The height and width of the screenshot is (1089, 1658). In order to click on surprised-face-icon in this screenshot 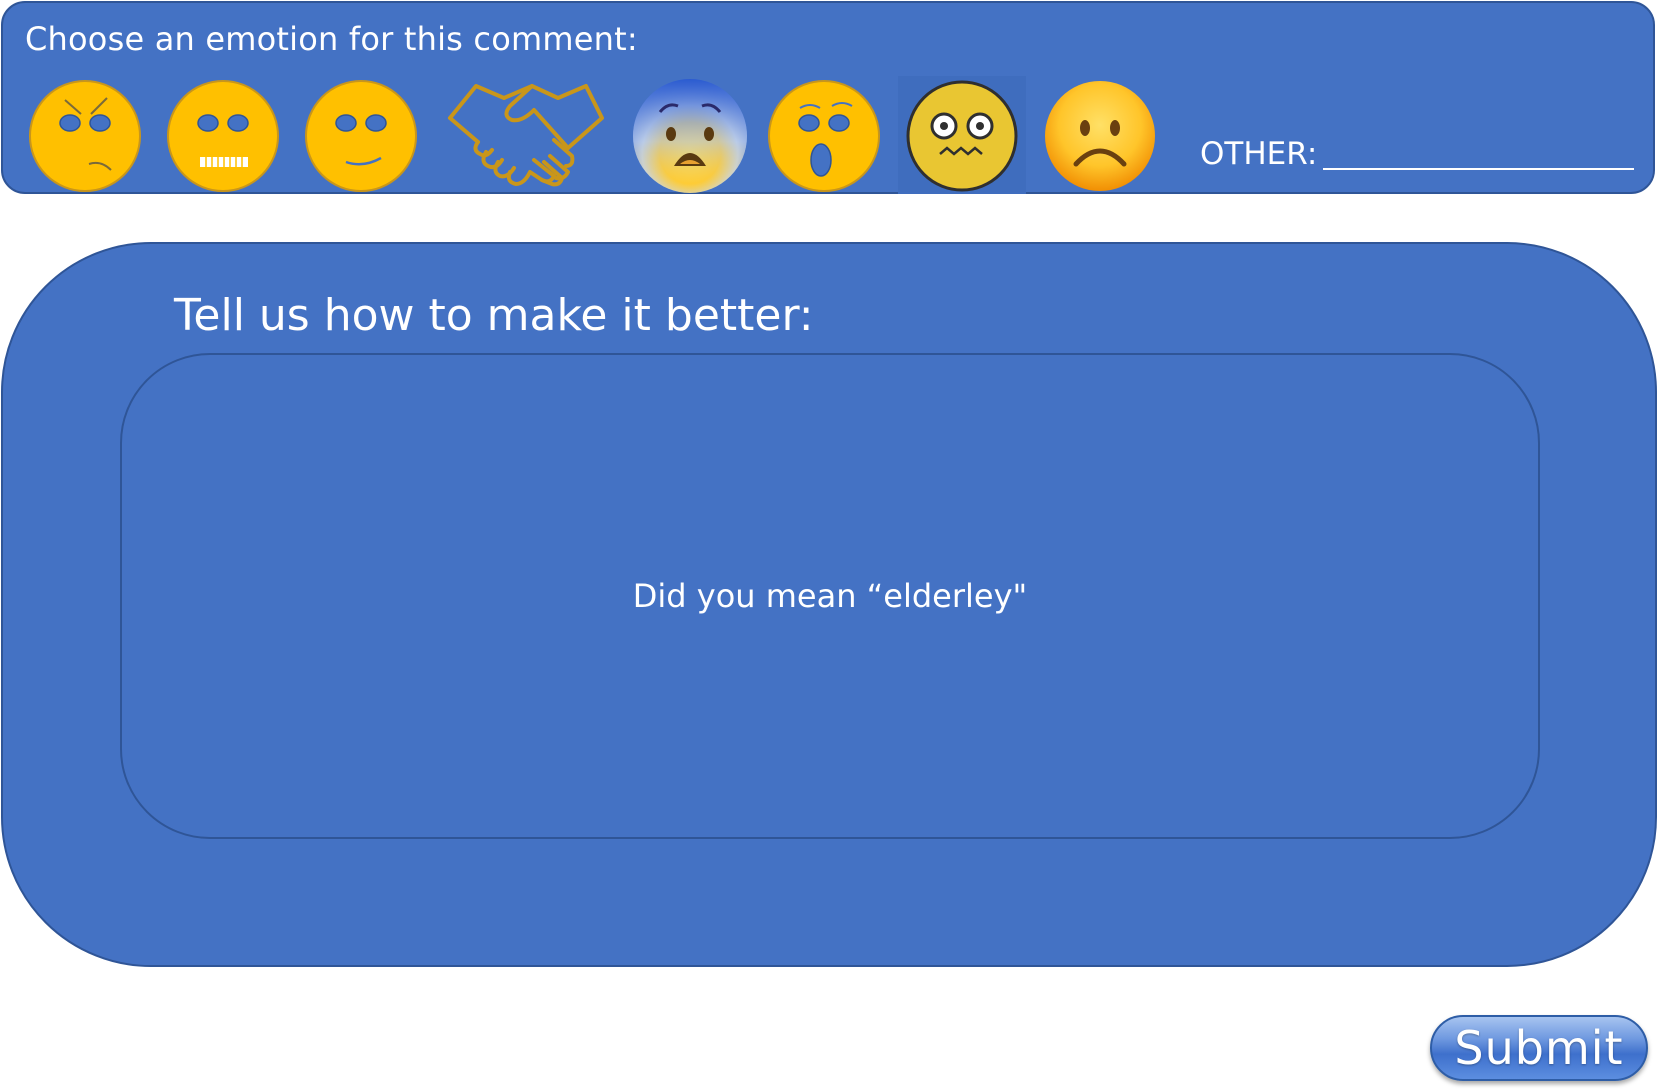, I will do `click(824, 136)`.